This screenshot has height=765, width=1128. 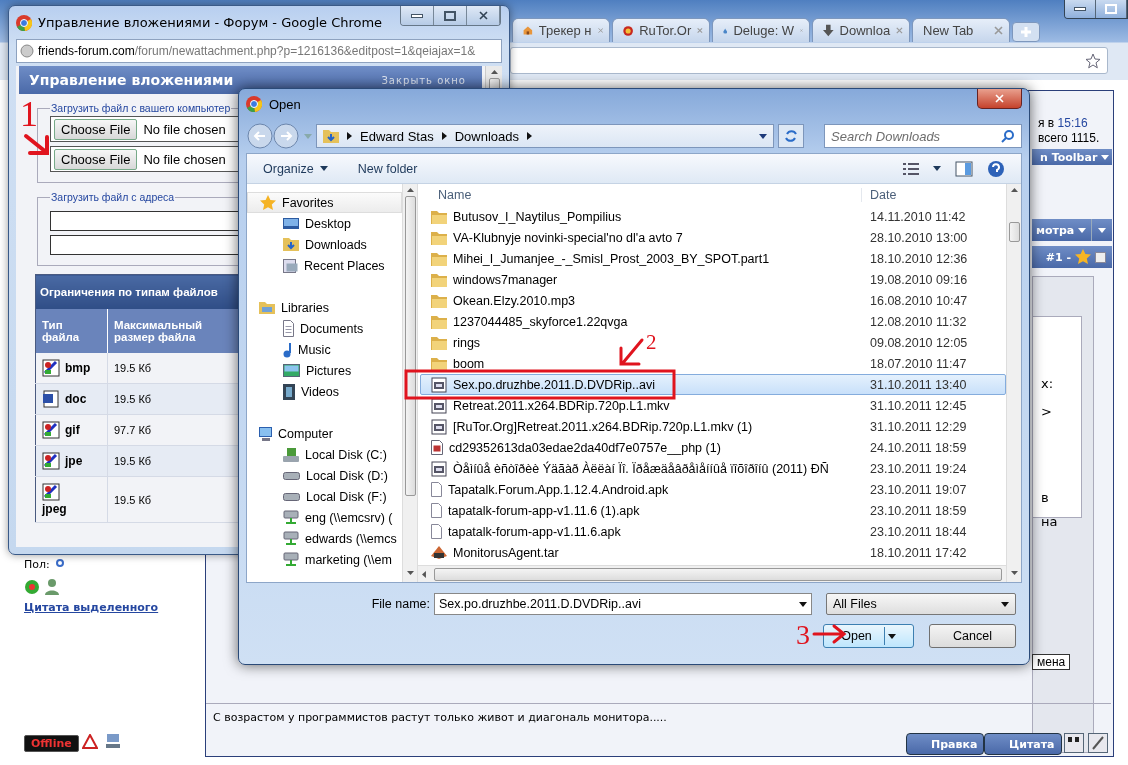 I want to click on breadcrumb-item: Edward Stas, so click(x=397, y=136).